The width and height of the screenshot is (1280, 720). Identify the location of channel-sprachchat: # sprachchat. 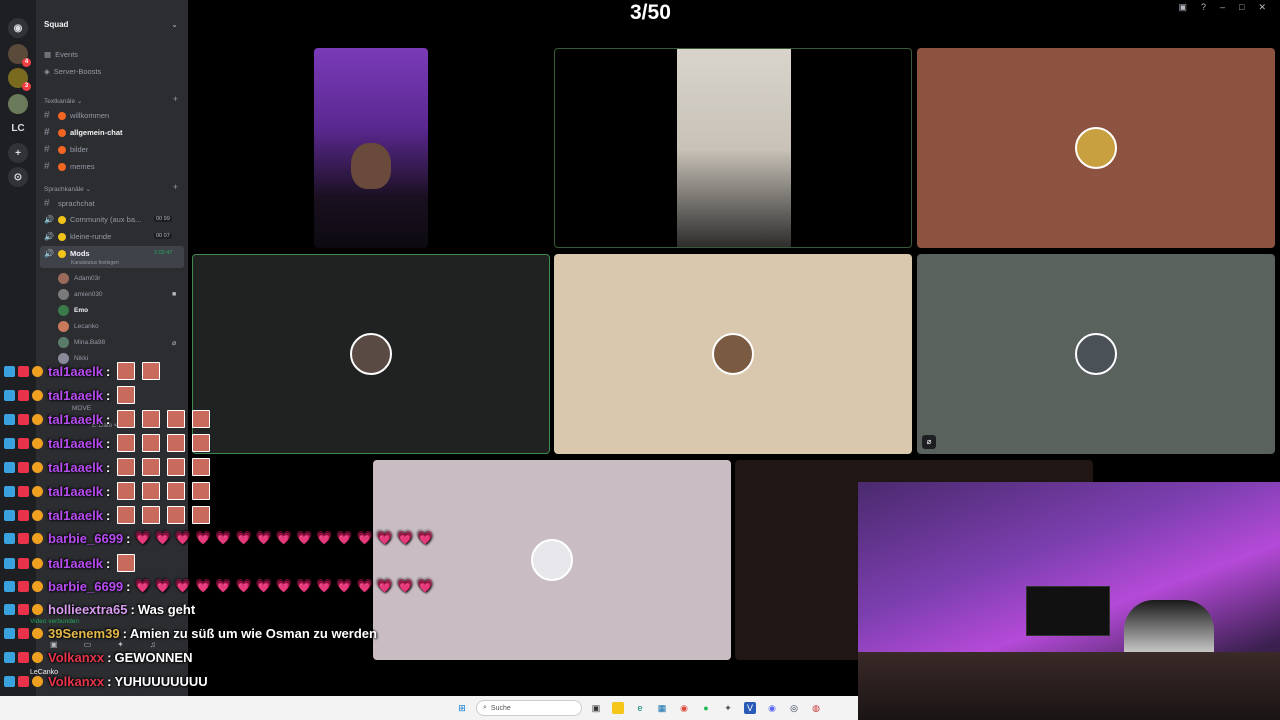
(69, 203).